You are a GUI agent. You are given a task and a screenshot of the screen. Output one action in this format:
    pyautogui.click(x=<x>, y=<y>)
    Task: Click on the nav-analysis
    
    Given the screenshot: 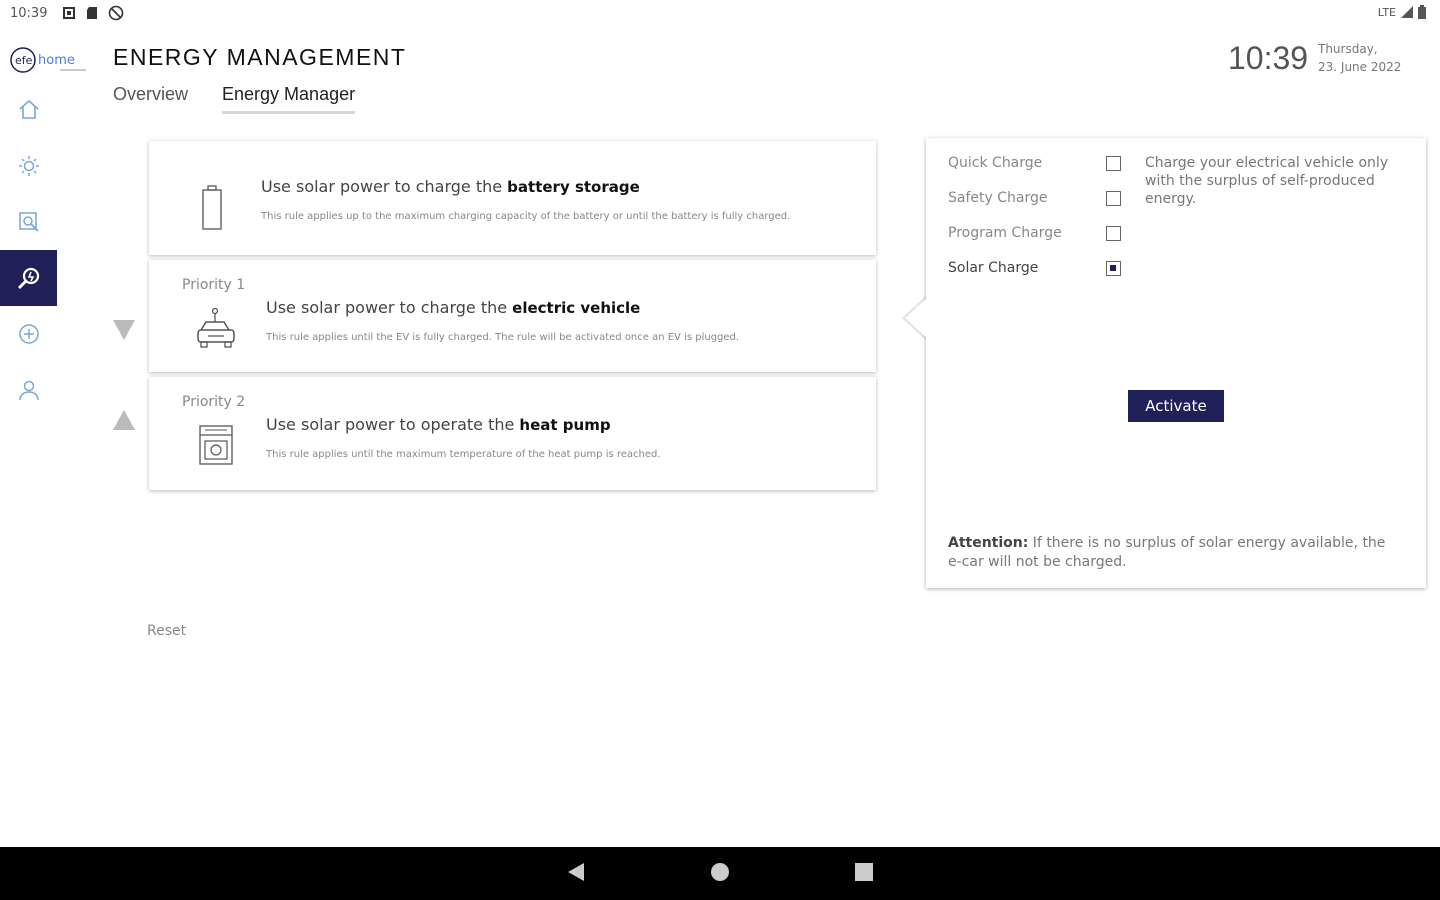 What is the action you would take?
    pyautogui.click(x=28, y=222)
    